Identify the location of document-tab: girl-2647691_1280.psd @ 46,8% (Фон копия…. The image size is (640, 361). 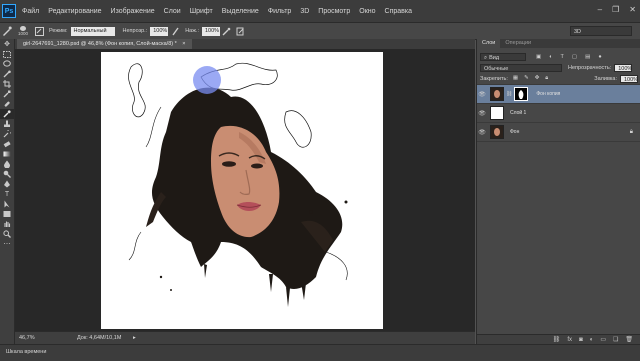
(104, 44).